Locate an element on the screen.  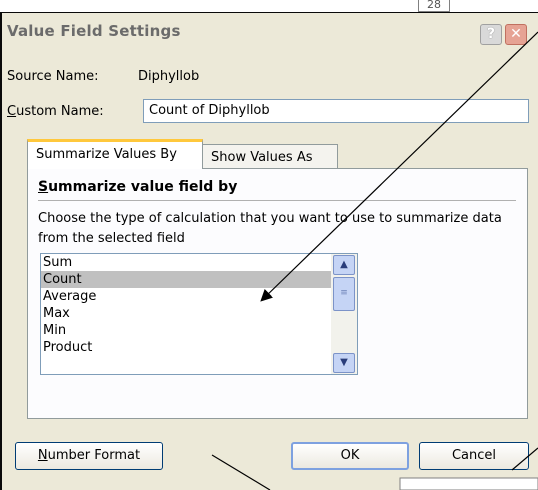
dialog-title: Value Field Settings is located at coordinates (94, 31).